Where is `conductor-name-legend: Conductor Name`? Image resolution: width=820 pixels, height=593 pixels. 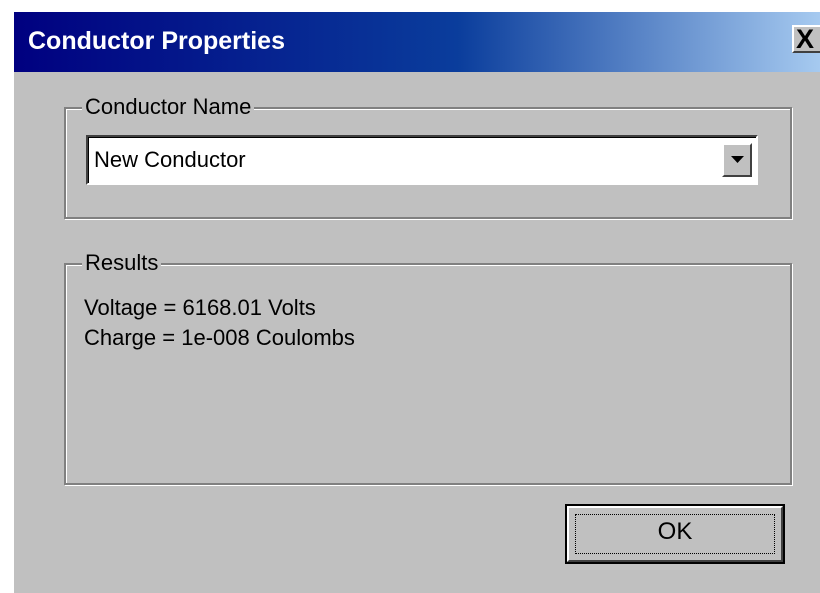 conductor-name-legend: Conductor Name is located at coordinates (168, 107).